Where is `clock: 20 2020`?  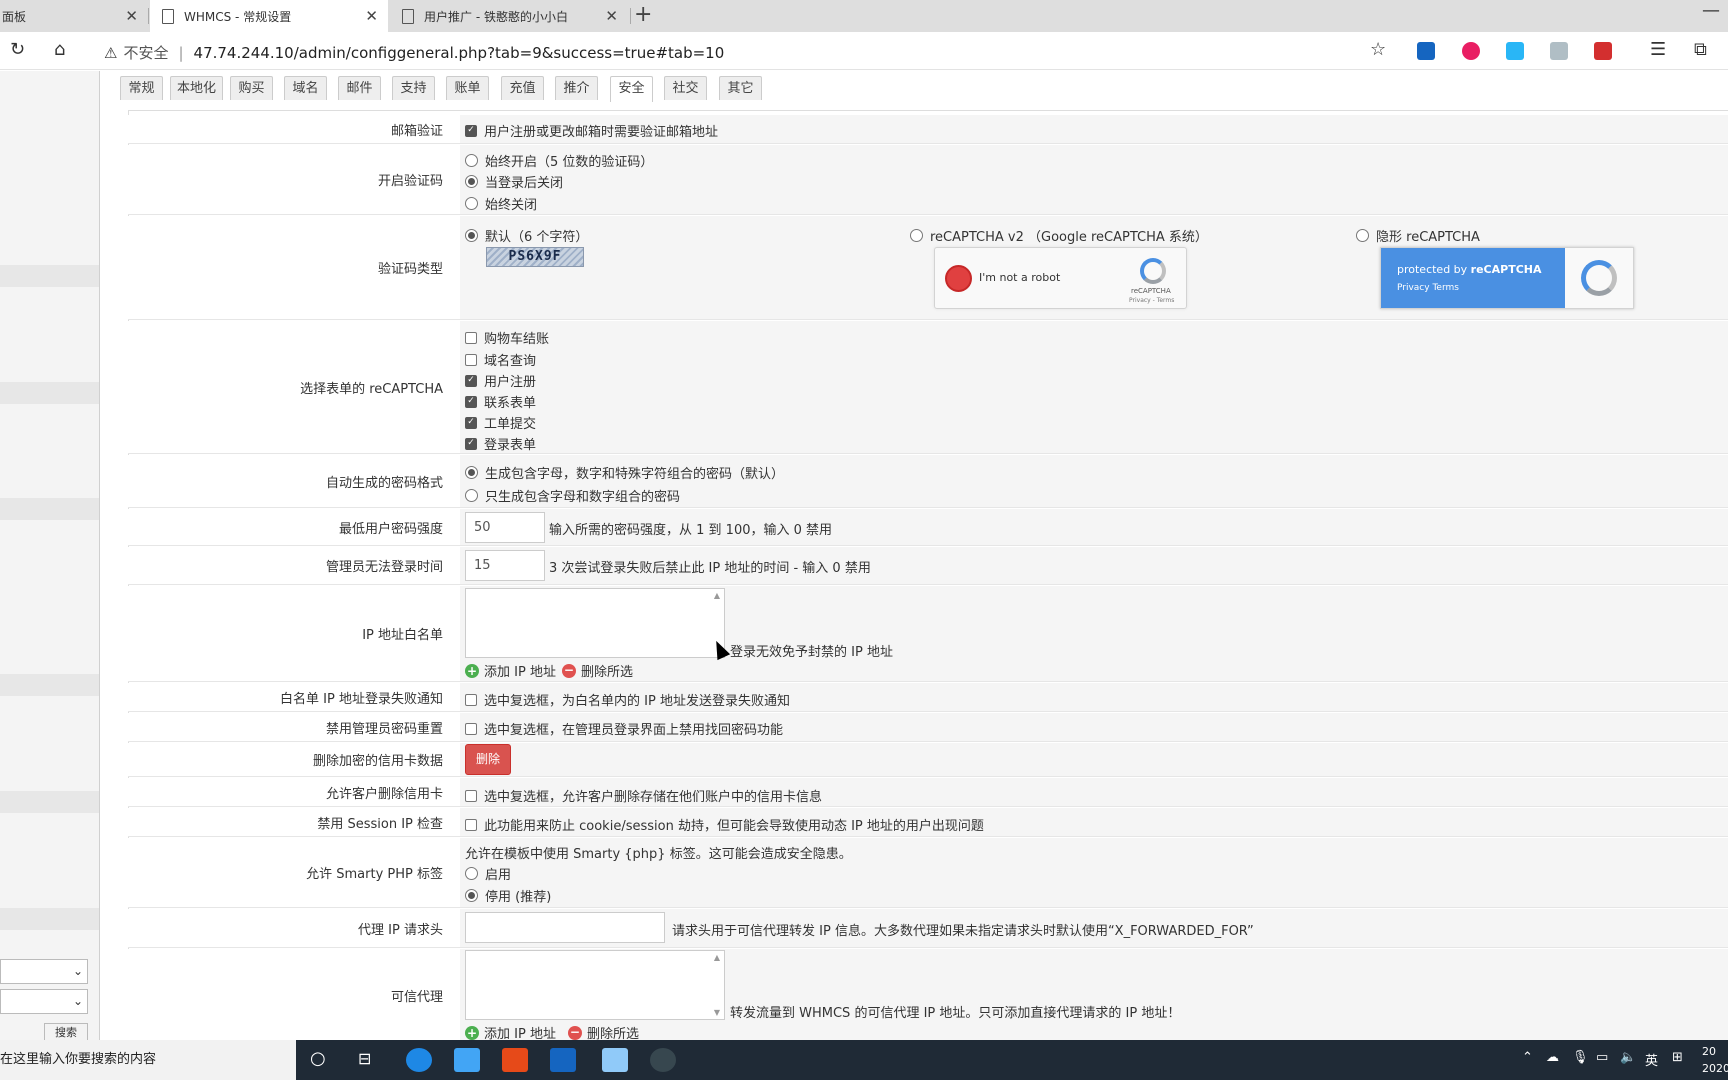 clock: 20 2020 is located at coordinates (1715, 1060).